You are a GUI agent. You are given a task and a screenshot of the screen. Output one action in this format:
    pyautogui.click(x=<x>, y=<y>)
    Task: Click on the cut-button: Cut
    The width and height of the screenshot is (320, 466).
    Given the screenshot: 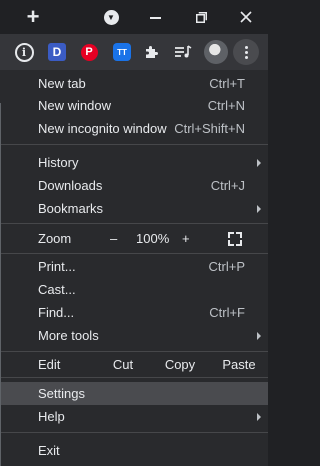 What is the action you would take?
    pyautogui.click(x=123, y=364)
    